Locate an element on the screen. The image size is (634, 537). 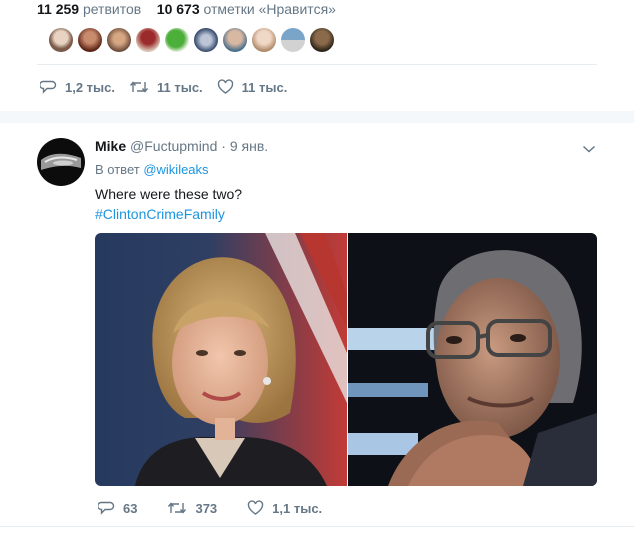
retweet-button: 11 тыс. is located at coordinates (166, 87).